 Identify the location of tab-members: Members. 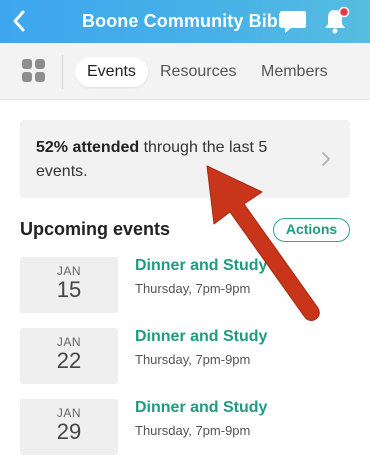
(294, 72).